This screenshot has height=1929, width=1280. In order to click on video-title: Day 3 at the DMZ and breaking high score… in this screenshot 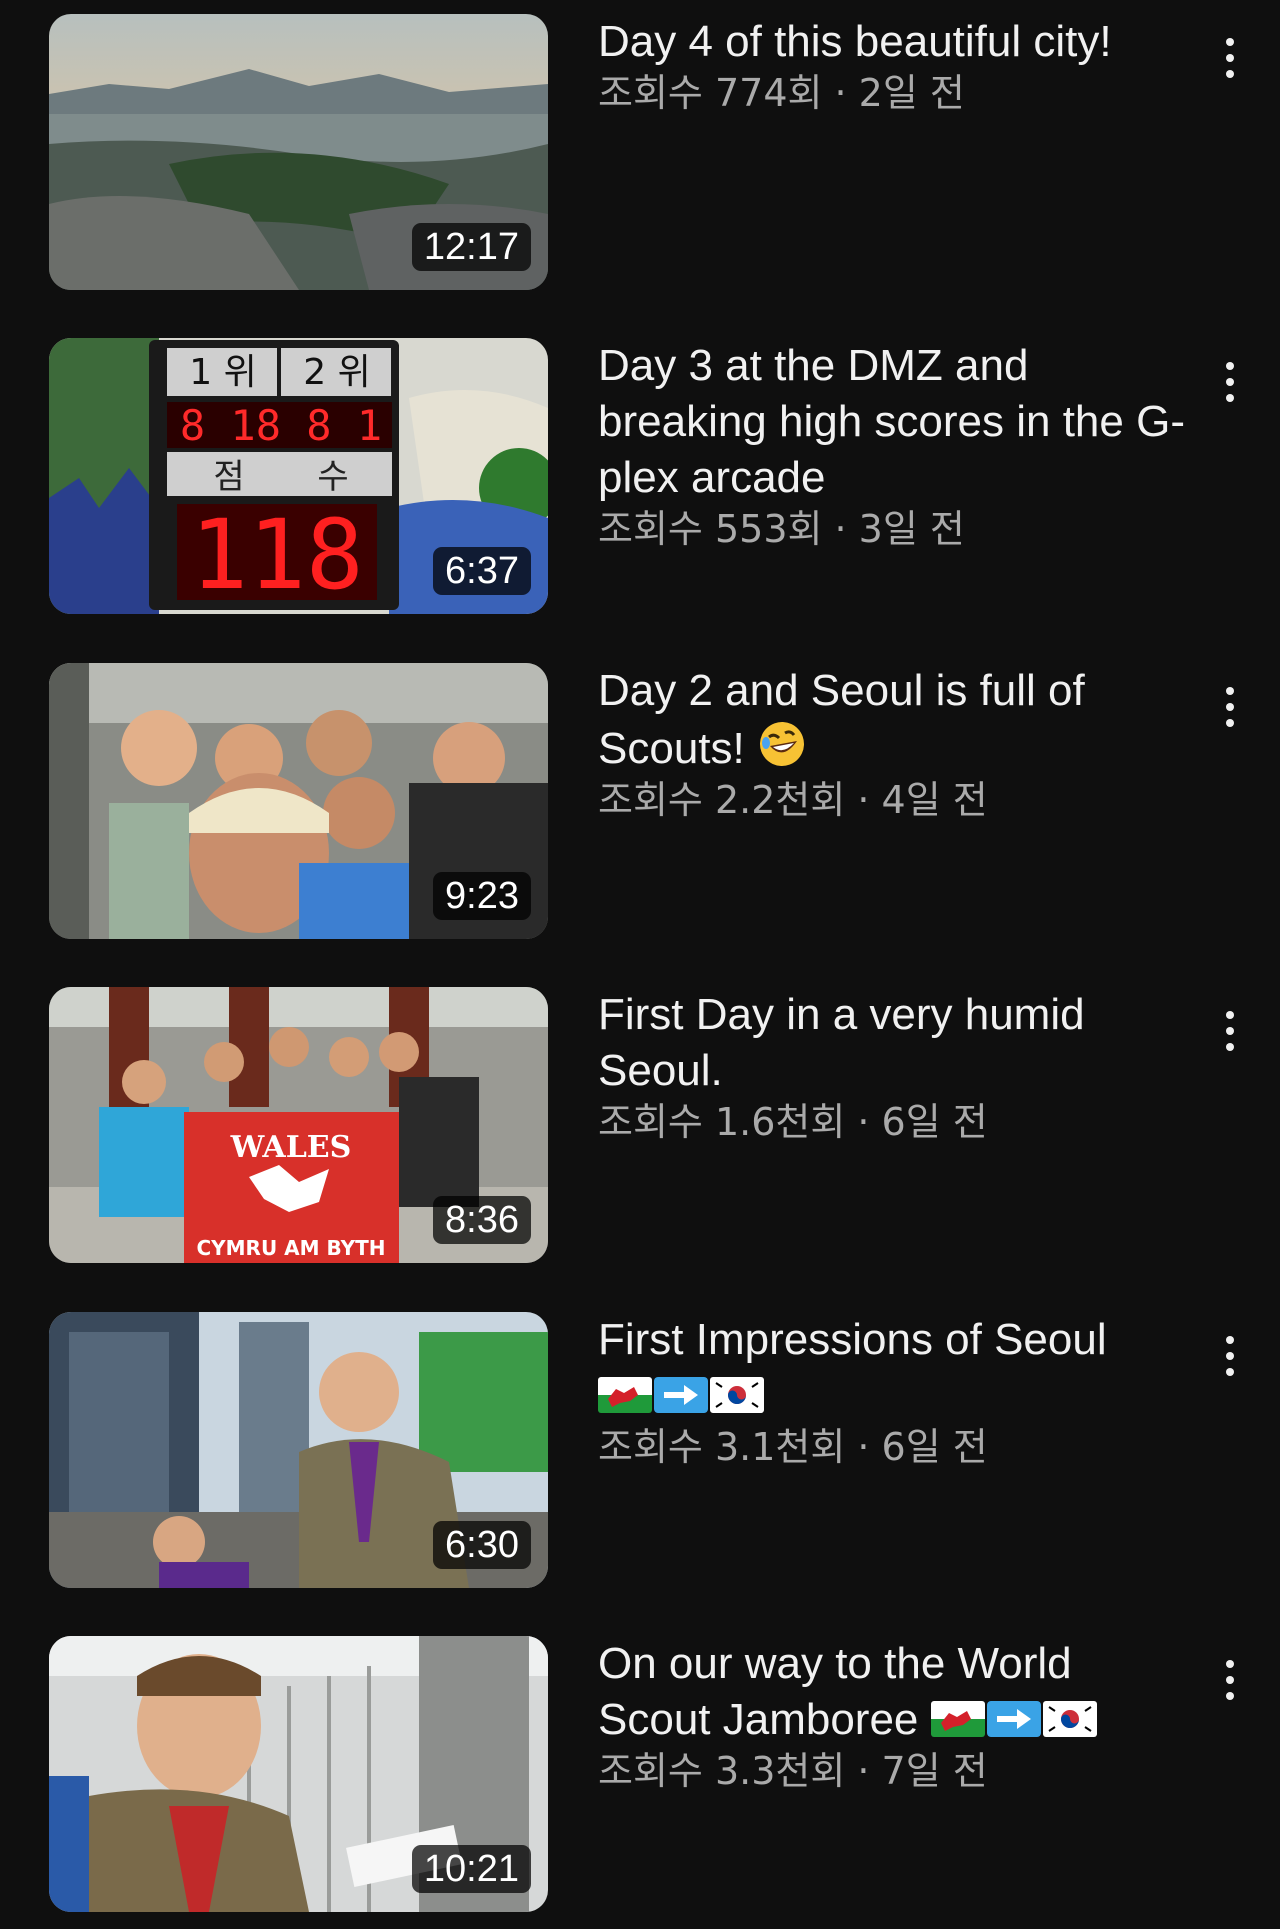, I will do `click(893, 422)`.